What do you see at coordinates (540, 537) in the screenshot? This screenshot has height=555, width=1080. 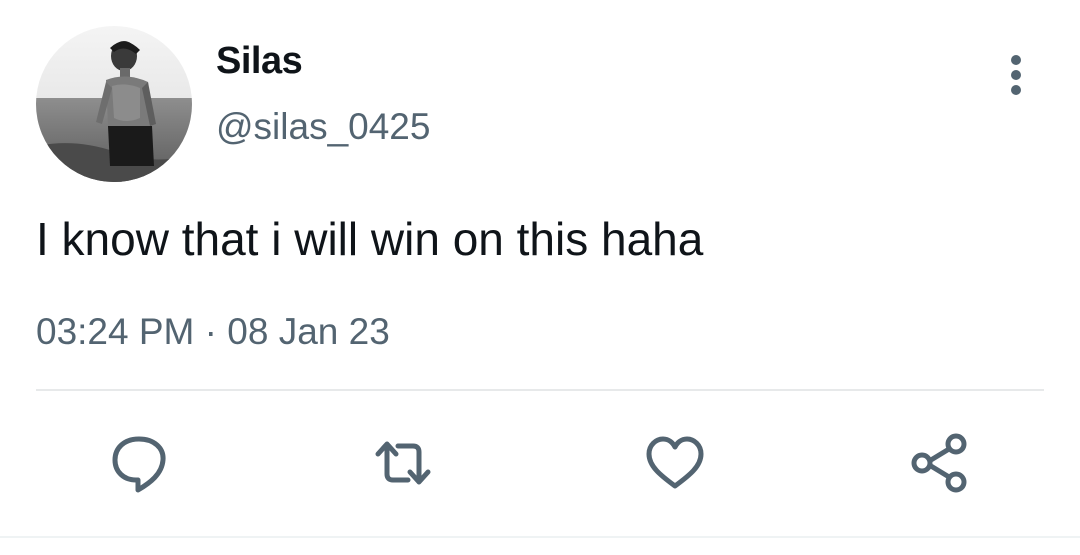 I see `bottom-divider` at bounding box center [540, 537].